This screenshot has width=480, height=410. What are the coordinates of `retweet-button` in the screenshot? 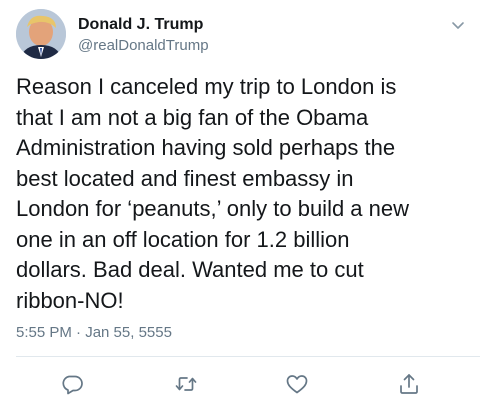 It's located at (186, 384).